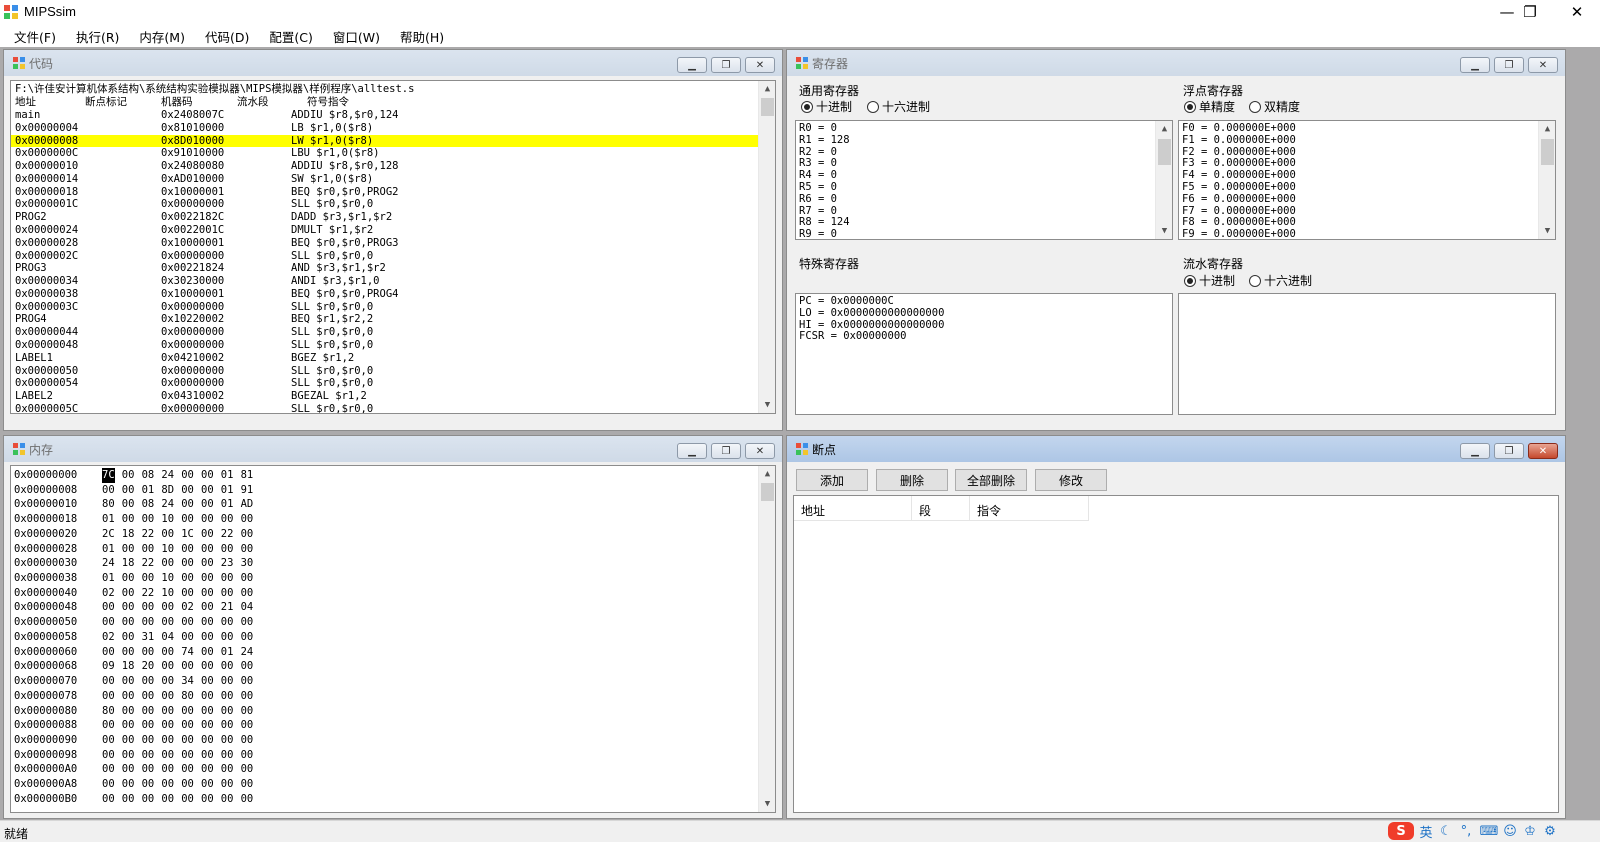  What do you see at coordinates (1071, 480) in the screenshot?
I see `modify-breakpoint-button: 修改` at bounding box center [1071, 480].